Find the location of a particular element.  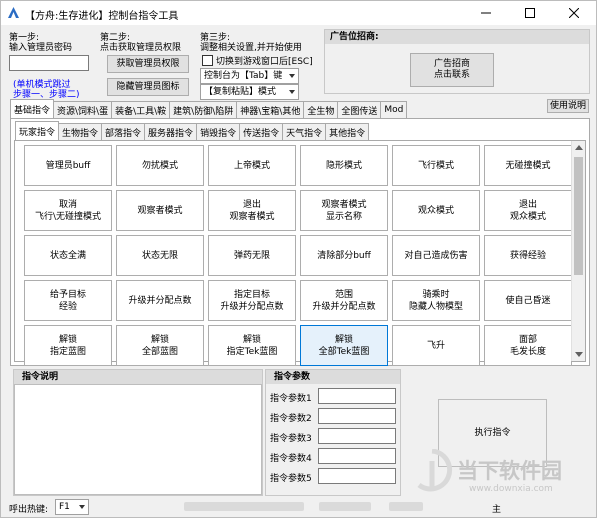

command-button: 无碰撞模式 is located at coordinates (528, 165).